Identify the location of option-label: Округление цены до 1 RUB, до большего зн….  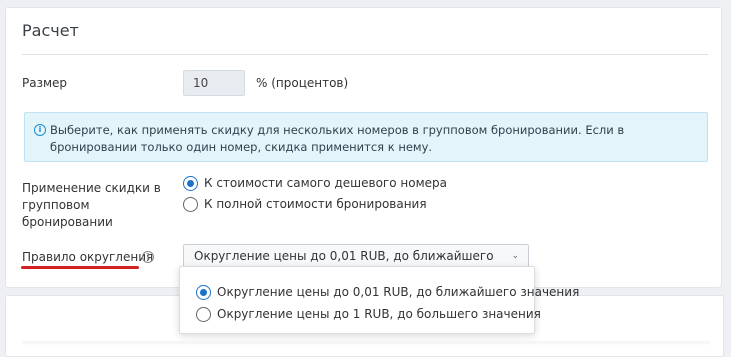
(379, 314).